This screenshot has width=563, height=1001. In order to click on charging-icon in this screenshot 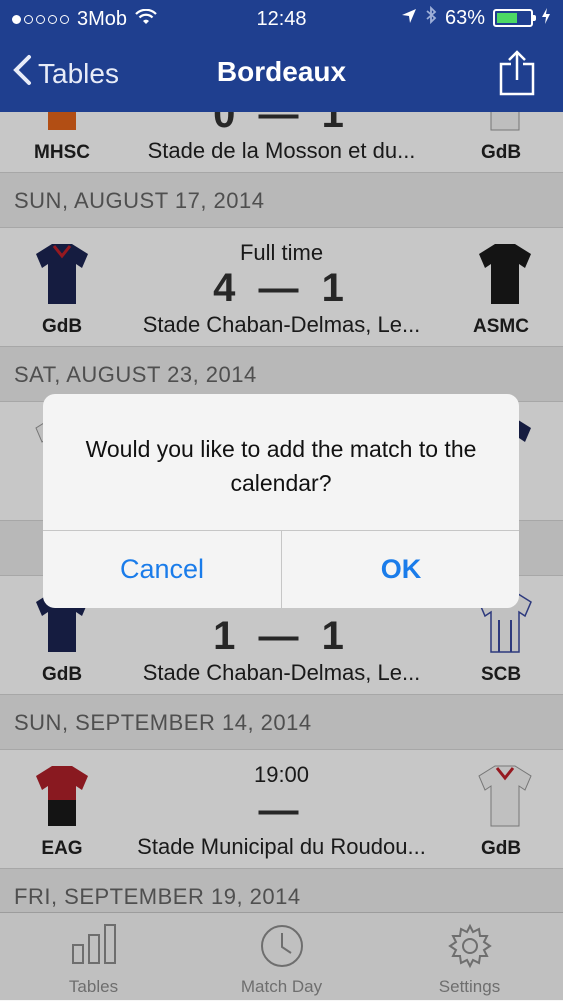, I will do `click(546, 18)`.